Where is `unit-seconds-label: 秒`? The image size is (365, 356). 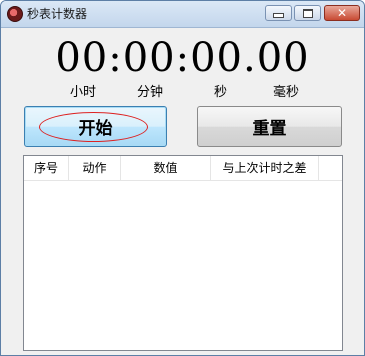
unit-seconds-label: 秒 is located at coordinates (221, 92).